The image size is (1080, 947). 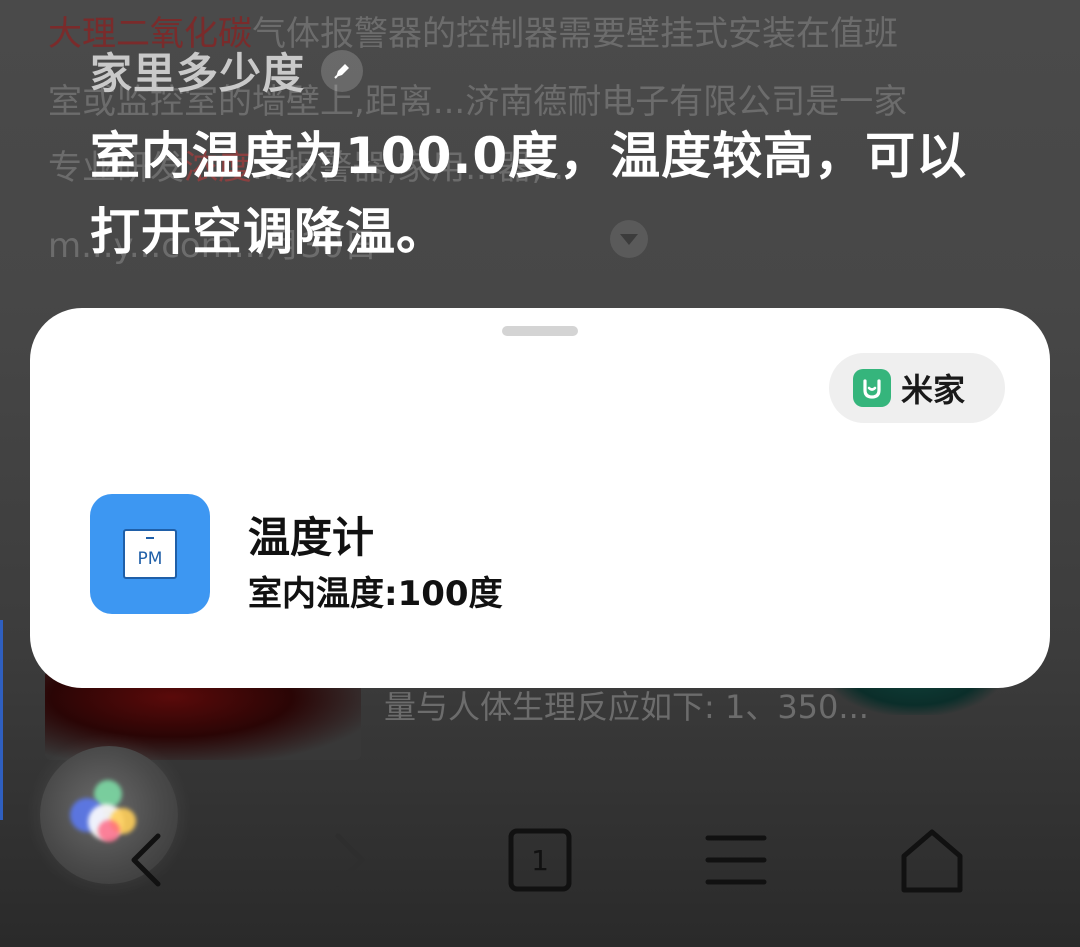 I want to click on drag-handle, so click(x=540, y=331).